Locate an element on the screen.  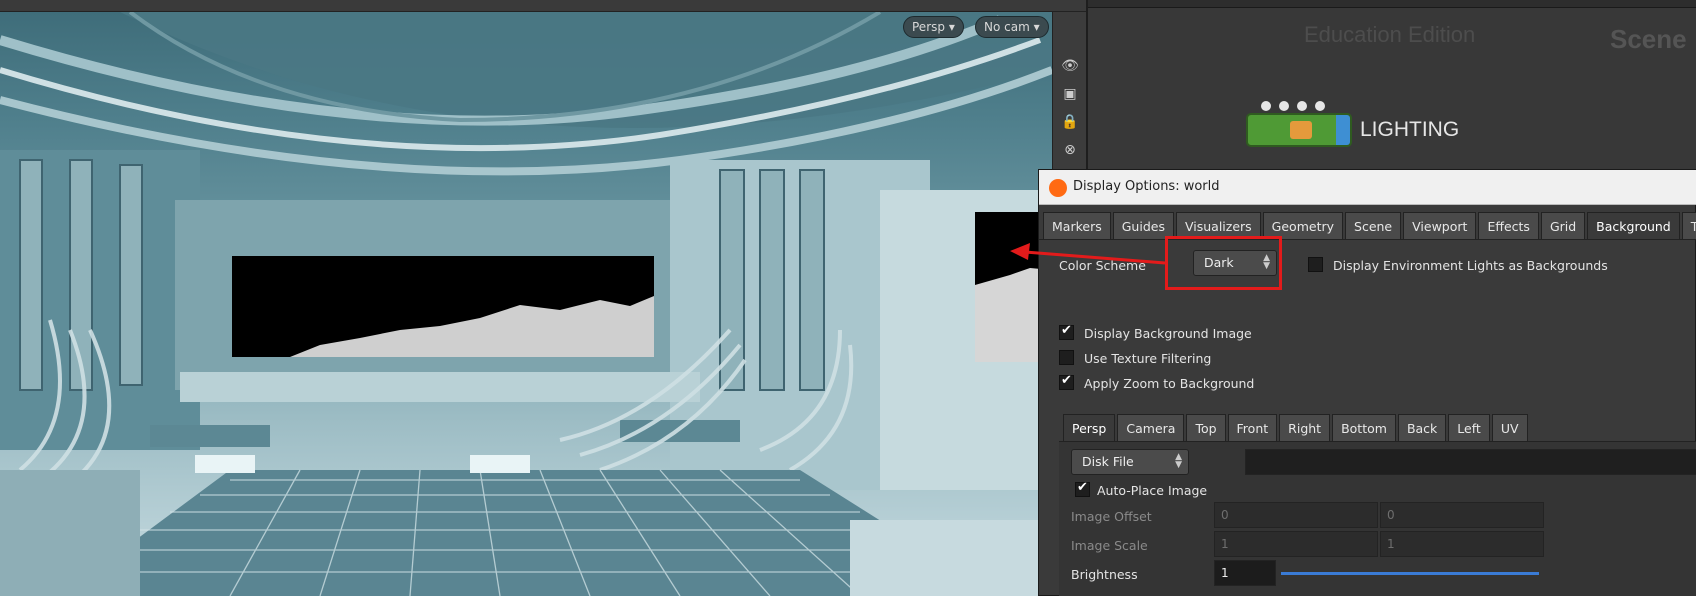
display-bg-image-checkbox is located at coordinates (1066, 331).